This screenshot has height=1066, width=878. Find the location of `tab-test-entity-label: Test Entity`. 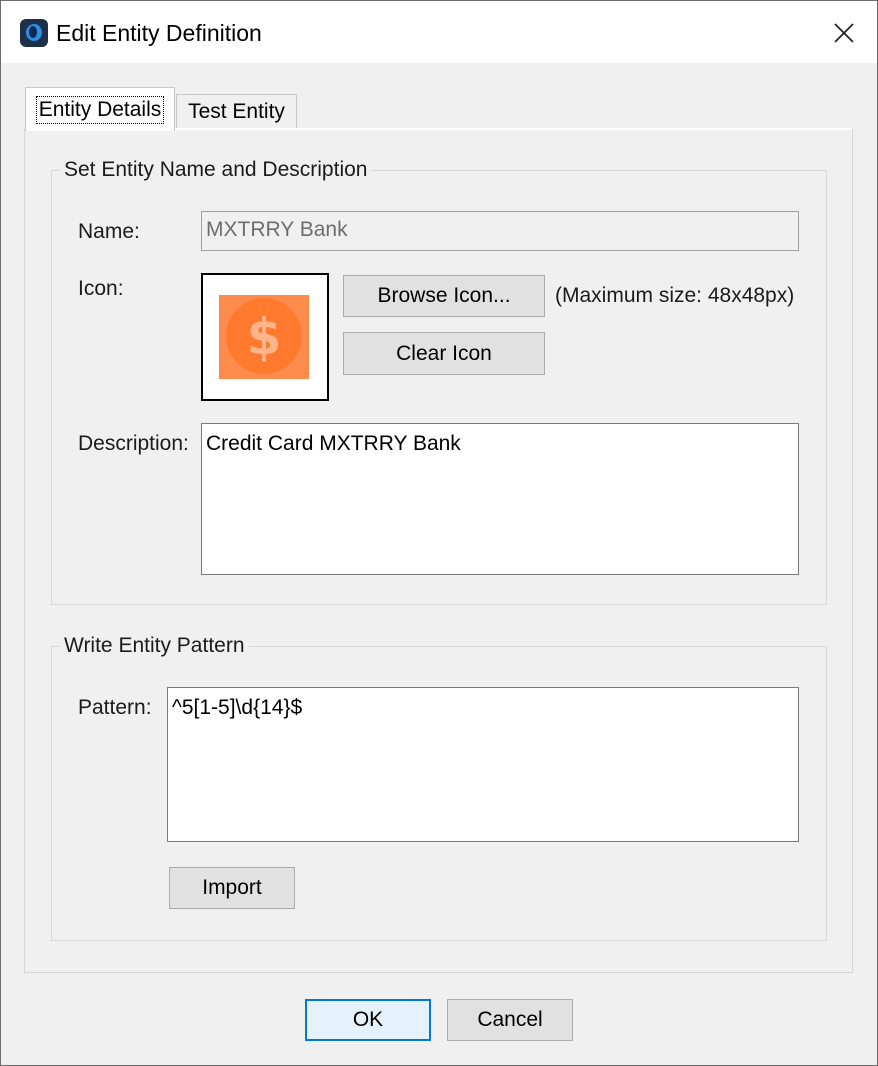

tab-test-entity-label: Test Entity is located at coordinates (236, 111).